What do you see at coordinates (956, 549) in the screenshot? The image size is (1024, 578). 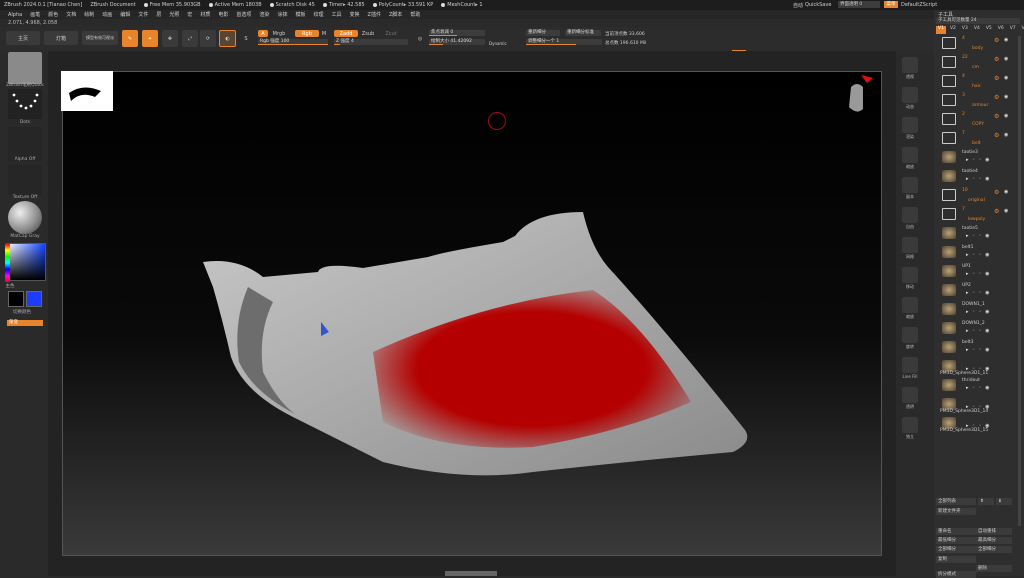 I see `subtool-all-tog-button: 全部细分` at bounding box center [956, 549].